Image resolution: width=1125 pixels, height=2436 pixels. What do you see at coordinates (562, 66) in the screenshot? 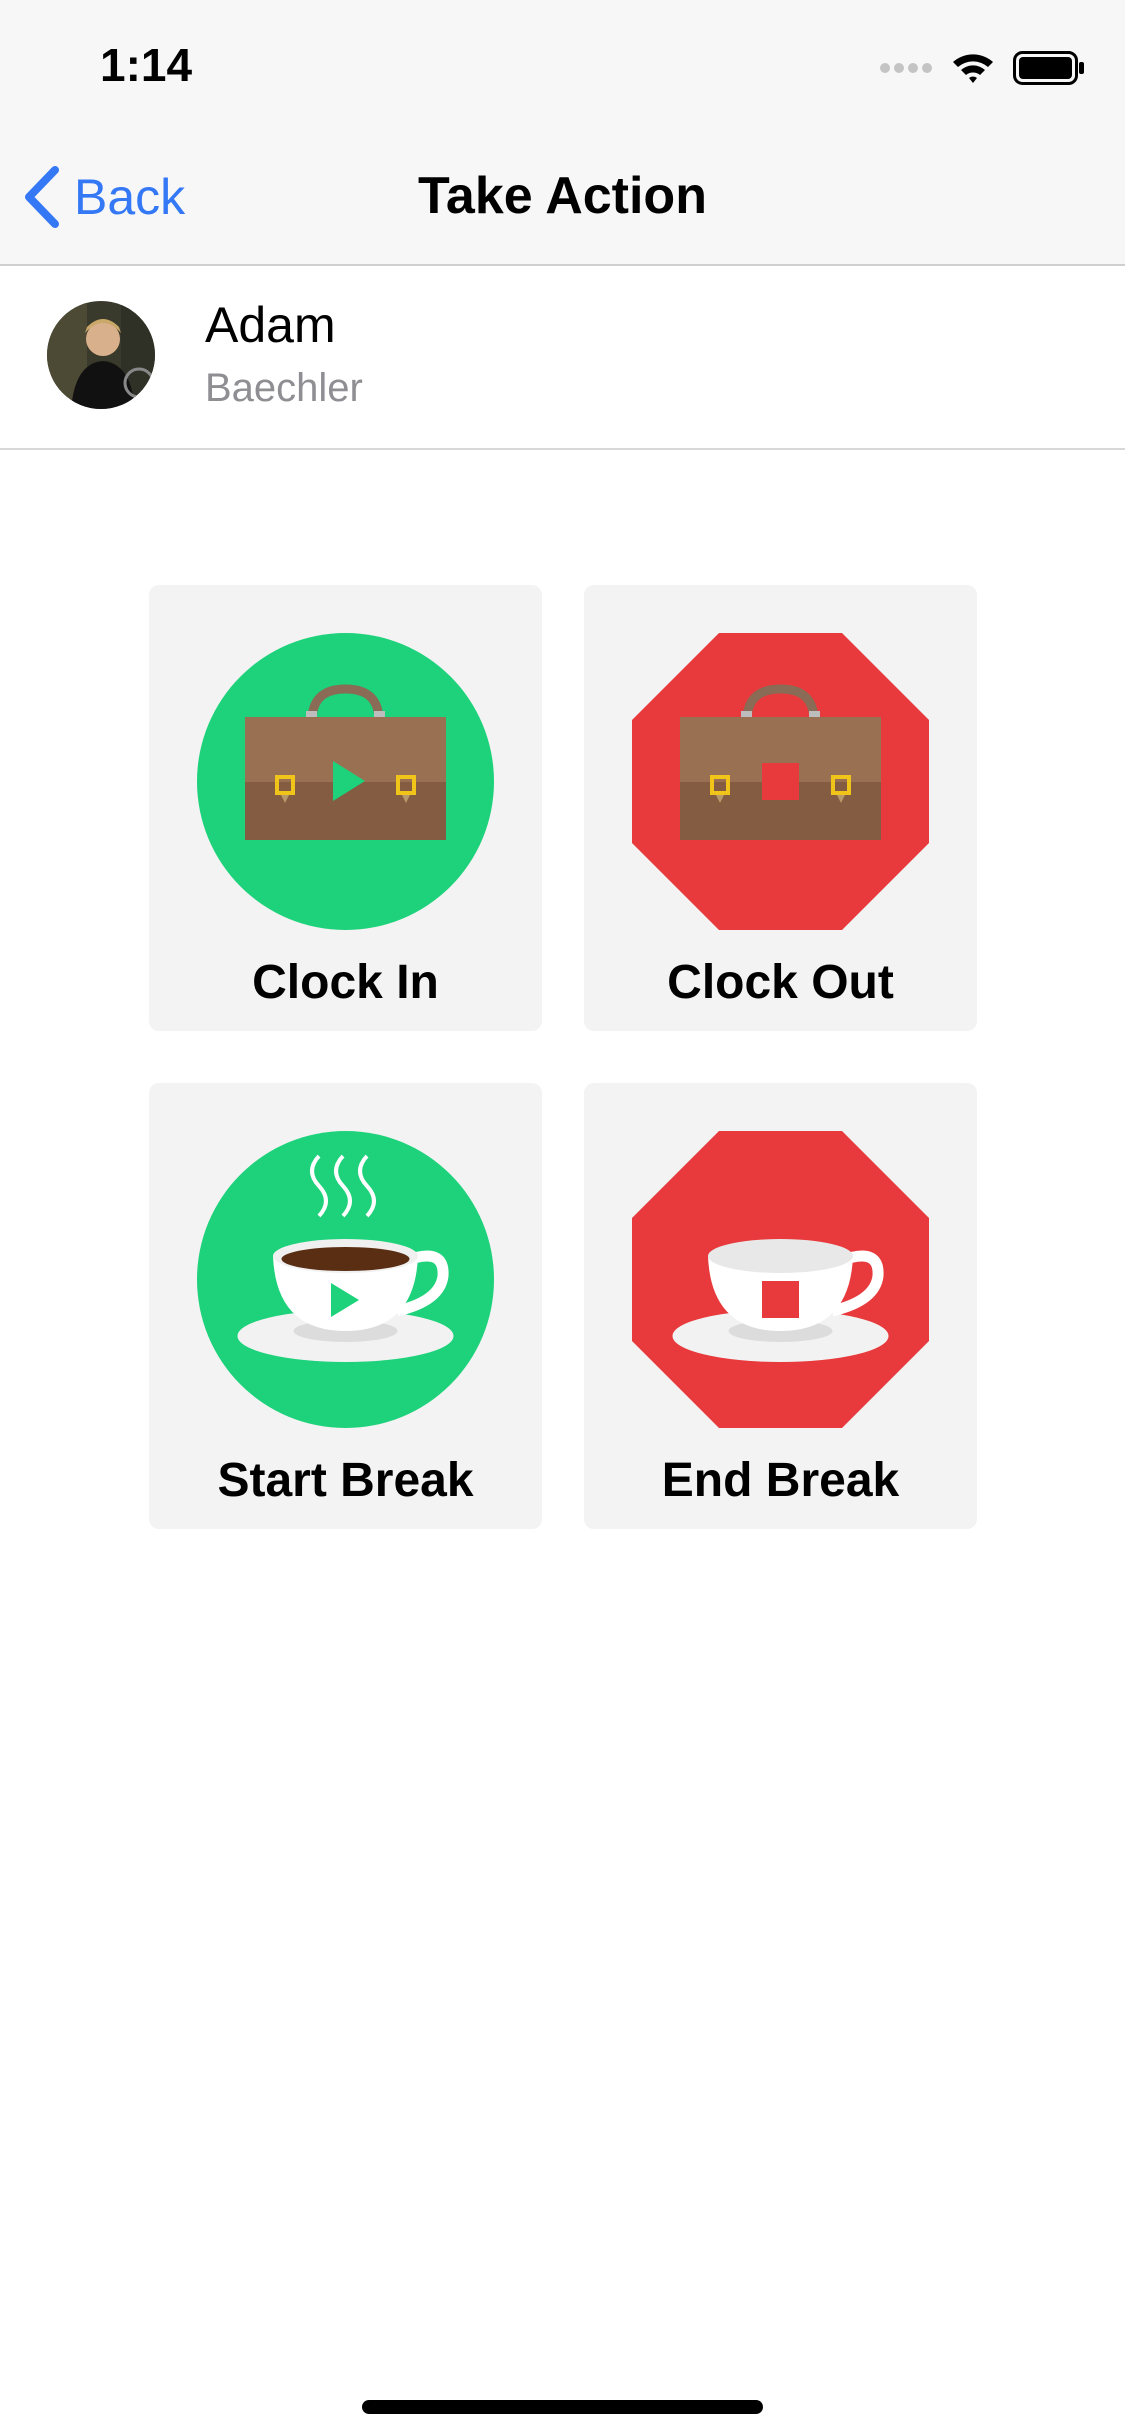
I see `status-bar: 1:14` at bounding box center [562, 66].